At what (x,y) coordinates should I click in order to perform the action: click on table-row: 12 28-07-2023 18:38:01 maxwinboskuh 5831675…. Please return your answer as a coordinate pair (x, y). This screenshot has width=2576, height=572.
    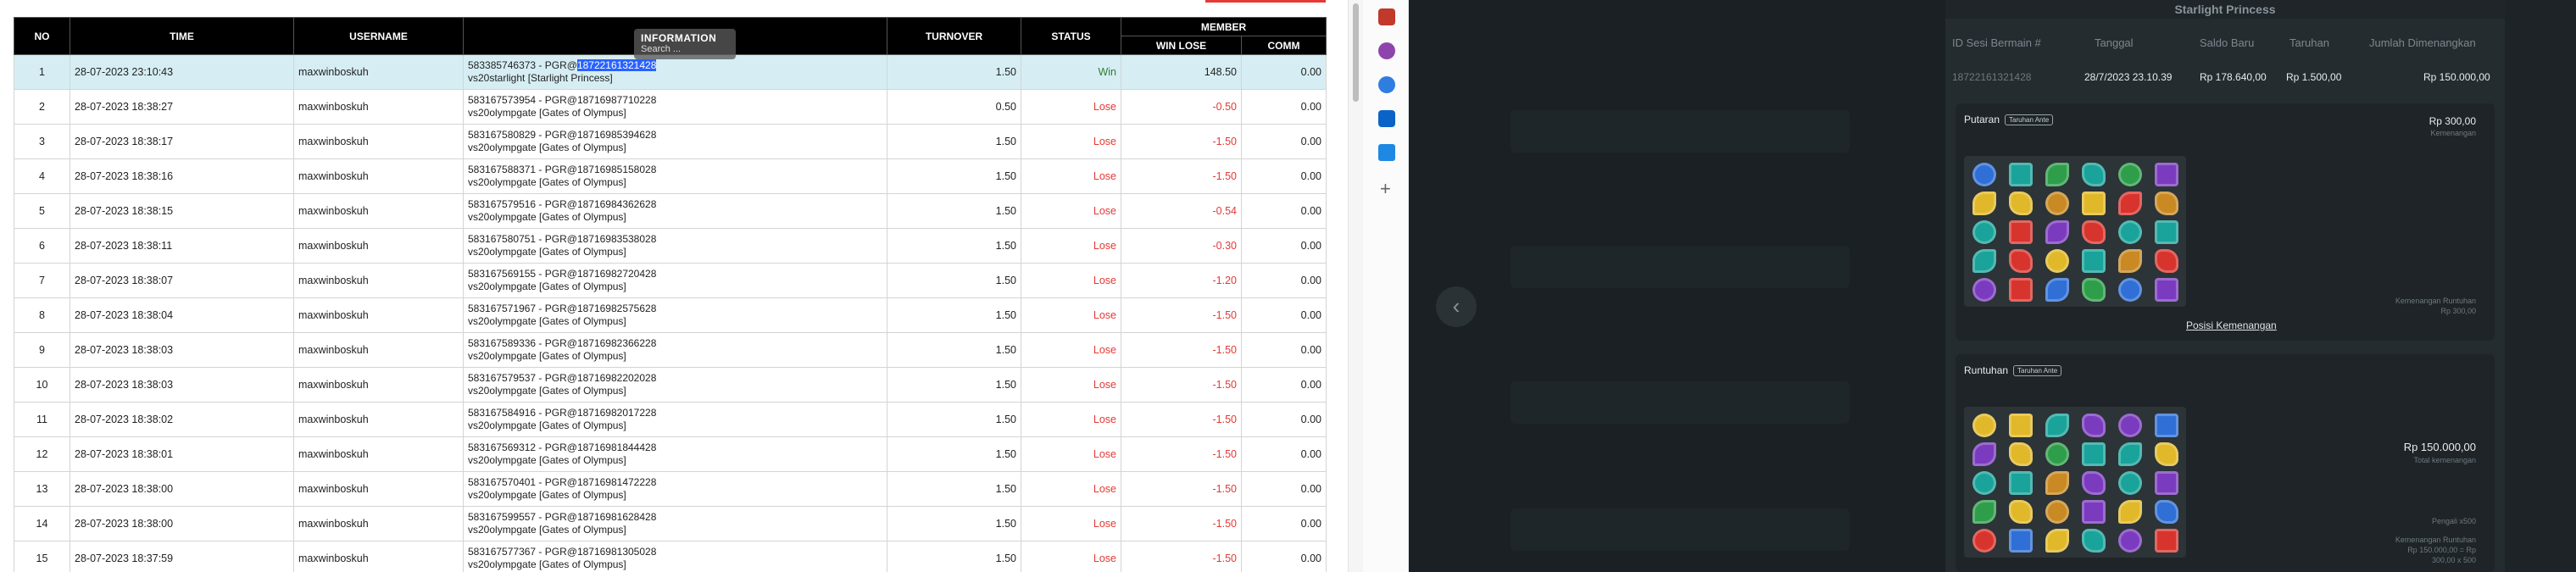
    Looking at the image, I should click on (670, 454).